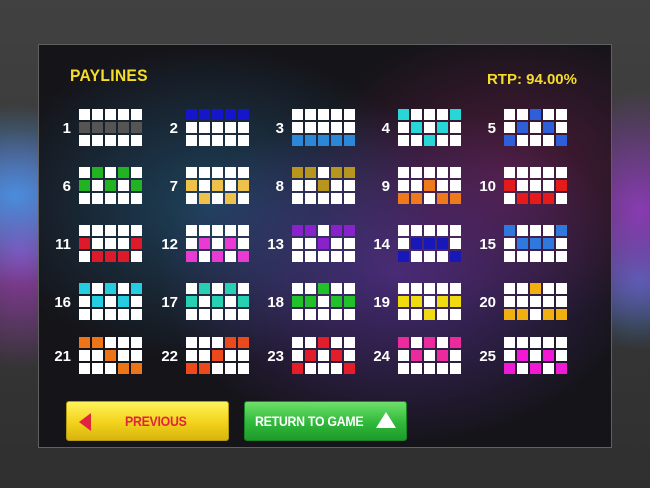 Image resolution: width=650 pixels, height=488 pixels. What do you see at coordinates (309, 421) in the screenshot?
I see `return-to-game-button-label: RETURN TO GAME` at bounding box center [309, 421].